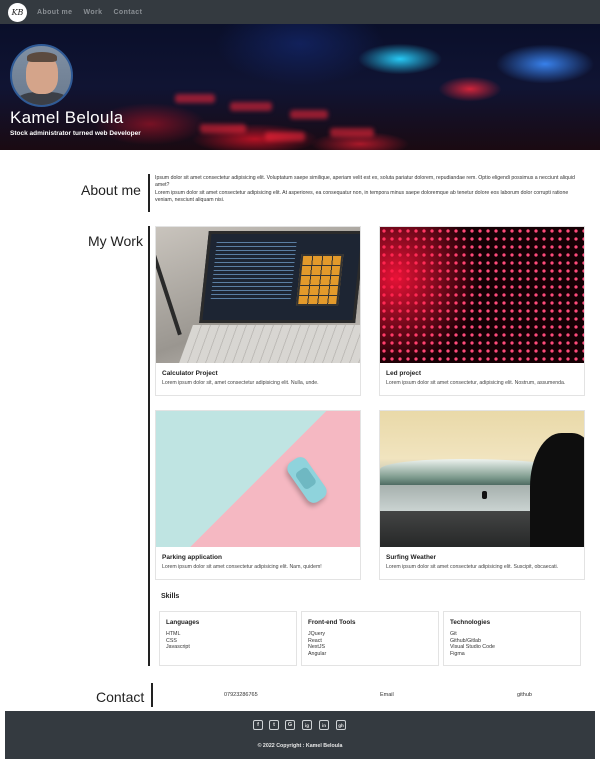 This screenshot has height=764, width=600. I want to click on nav-link-work: Work, so click(92, 12).